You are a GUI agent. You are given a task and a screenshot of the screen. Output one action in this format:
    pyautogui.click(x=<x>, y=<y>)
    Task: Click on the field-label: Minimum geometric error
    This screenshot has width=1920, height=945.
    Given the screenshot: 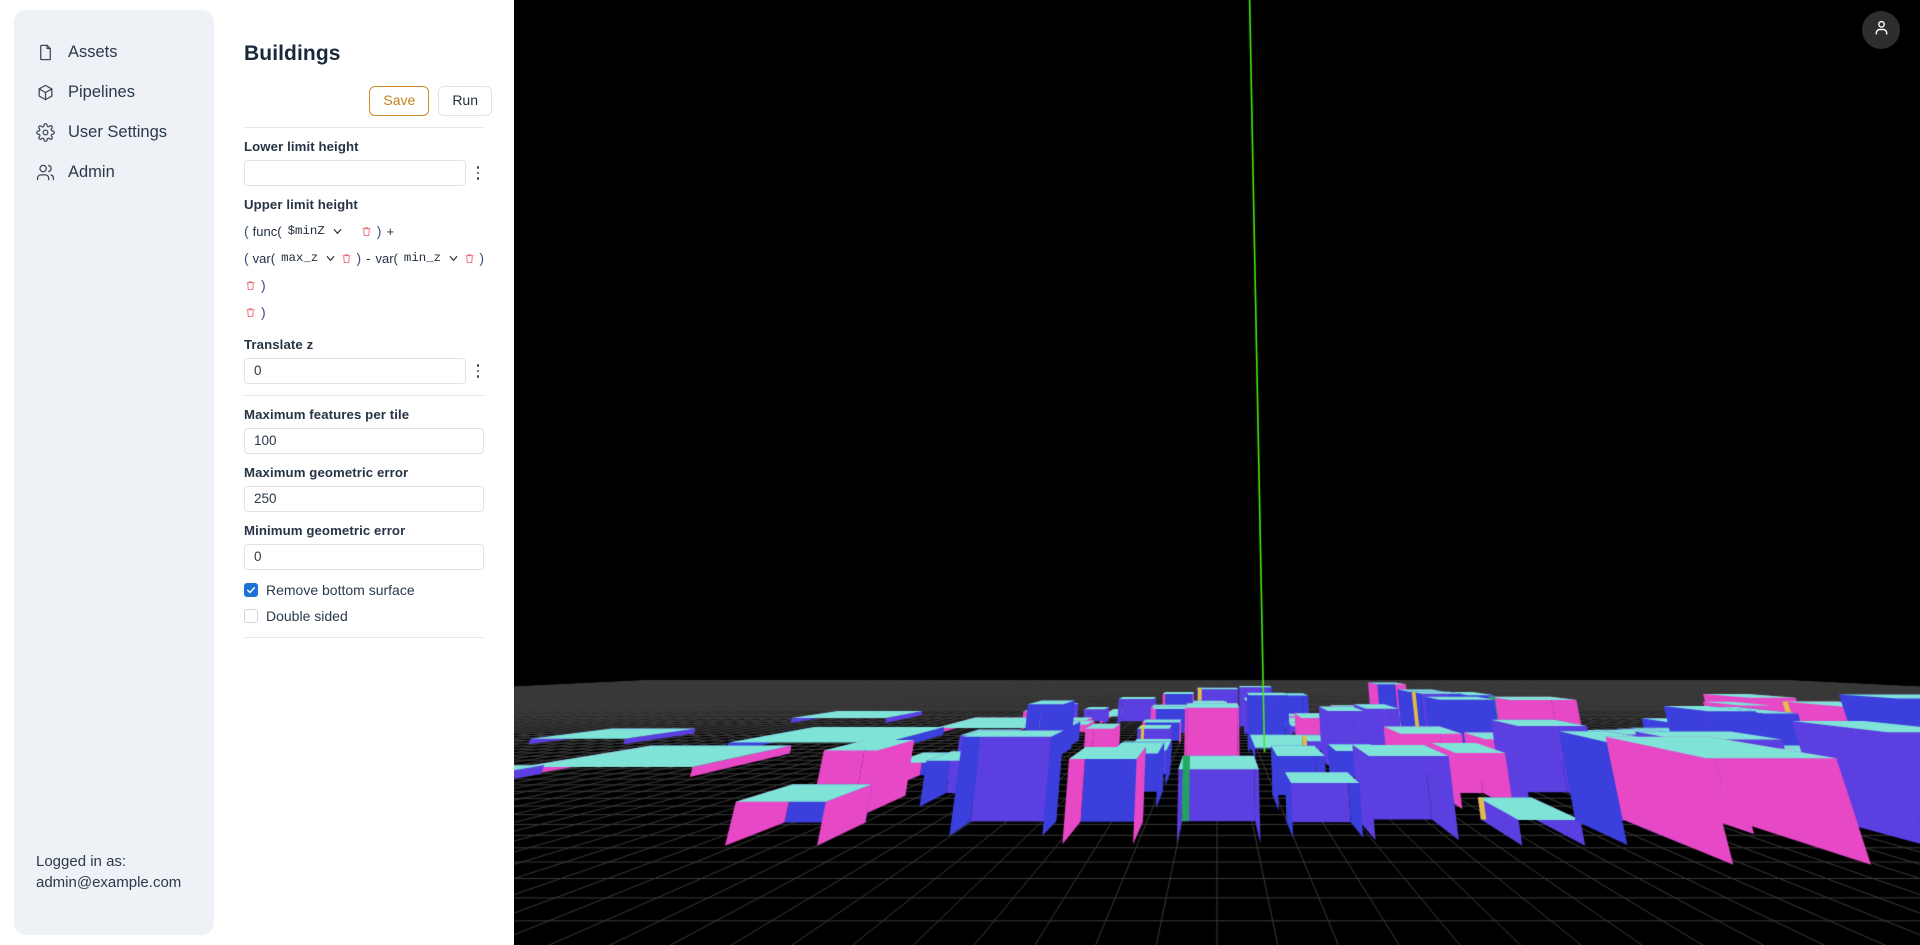 What is the action you would take?
    pyautogui.click(x=325, y=530)
    